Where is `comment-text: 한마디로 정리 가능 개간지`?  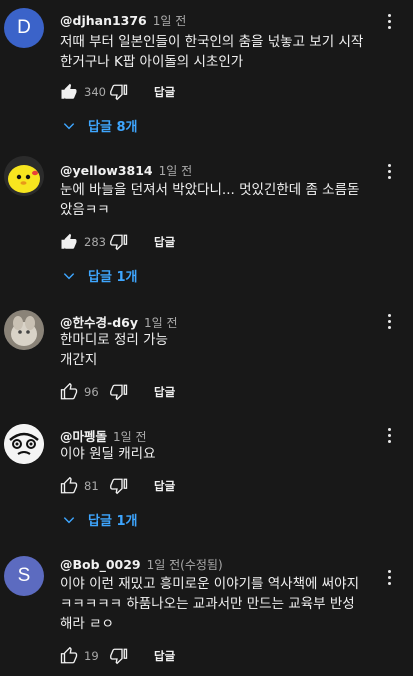
comment-text: 한마디로 정리 가능 개간지 is located at coordinates (114, 350).